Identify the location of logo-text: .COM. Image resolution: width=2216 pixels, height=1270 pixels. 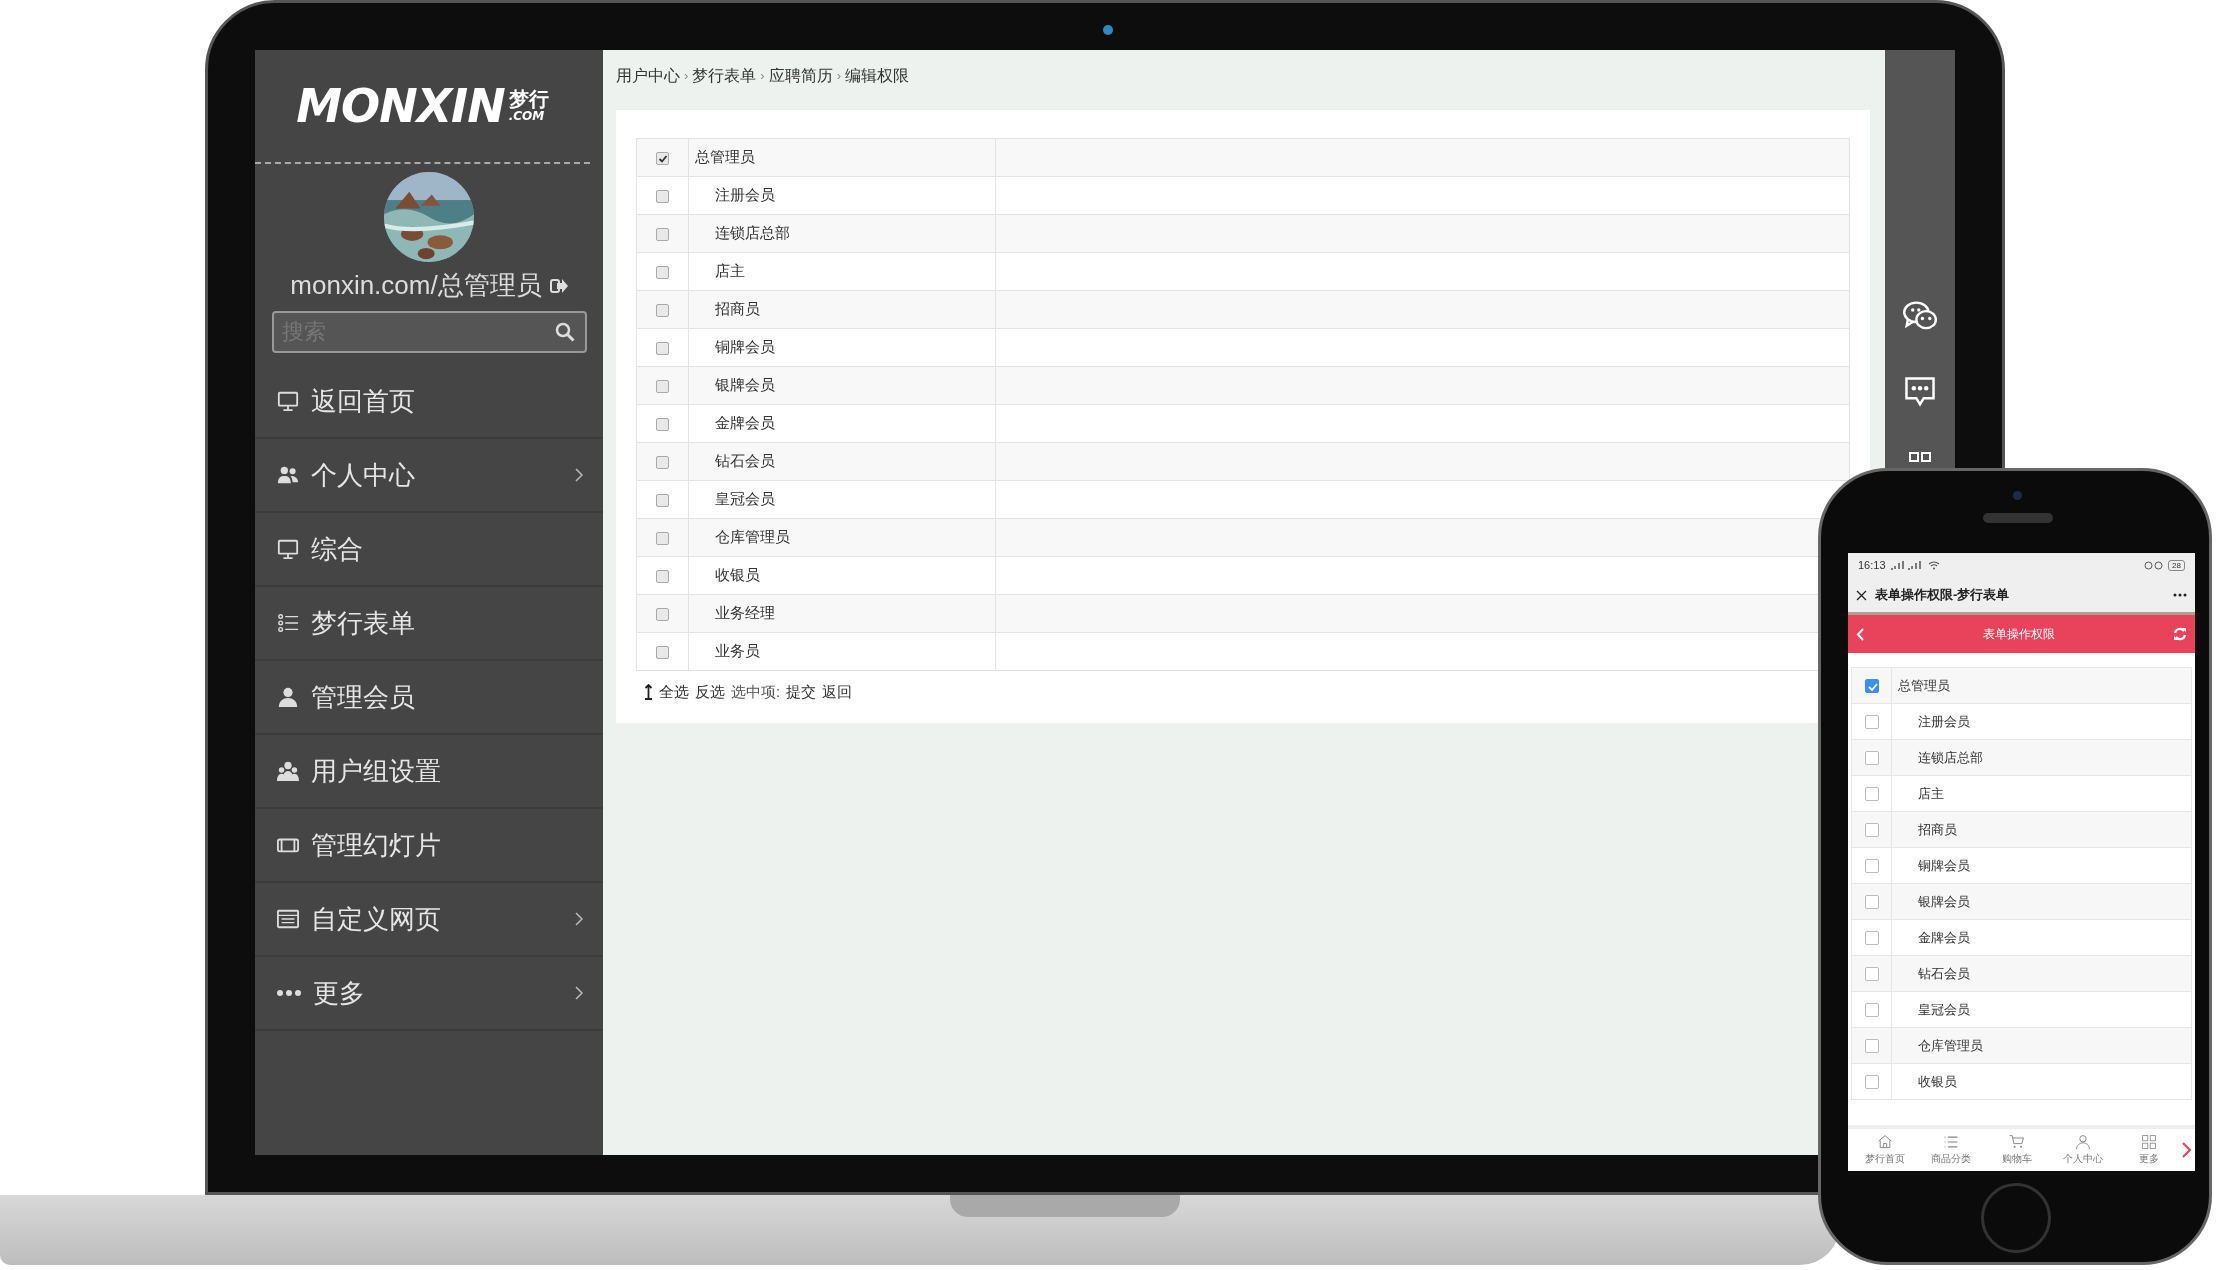
(527, 116).